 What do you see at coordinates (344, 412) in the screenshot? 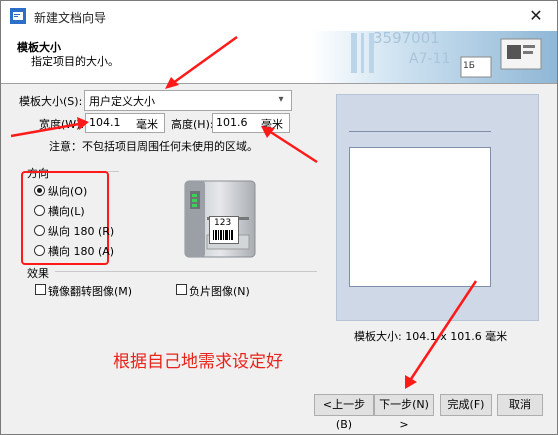
I see `back-button: <上一步(B)` at bounding box center [344, 412].